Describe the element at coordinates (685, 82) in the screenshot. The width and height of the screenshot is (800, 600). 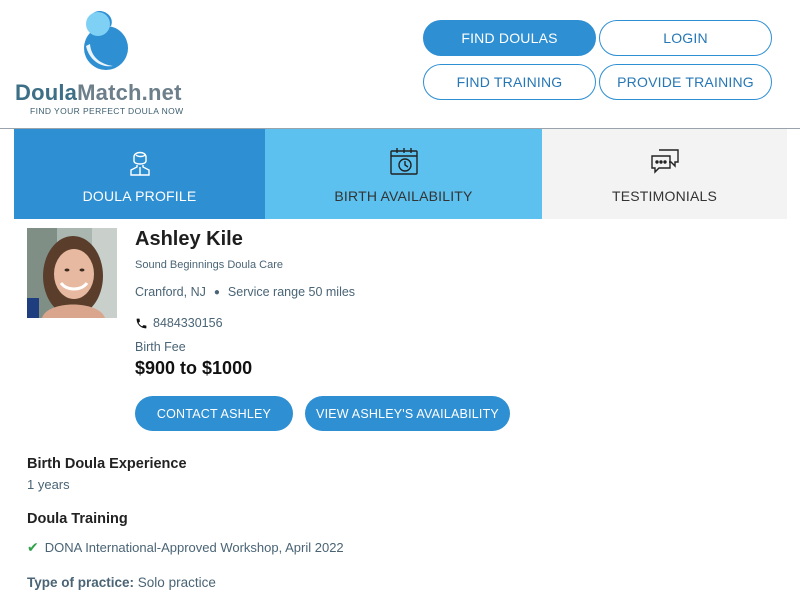
I see `provide-training-button: PROVIDE TRAINING` at that location.